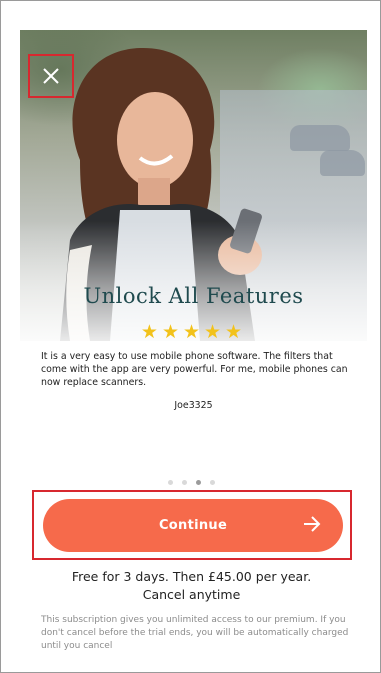 The width and height of the screenshot is (381, 673). Describe the element at coordinates (191, 576) in the screenshot. I see `price-text: Free for 3 days. Then £45.00 per year.` at that location.